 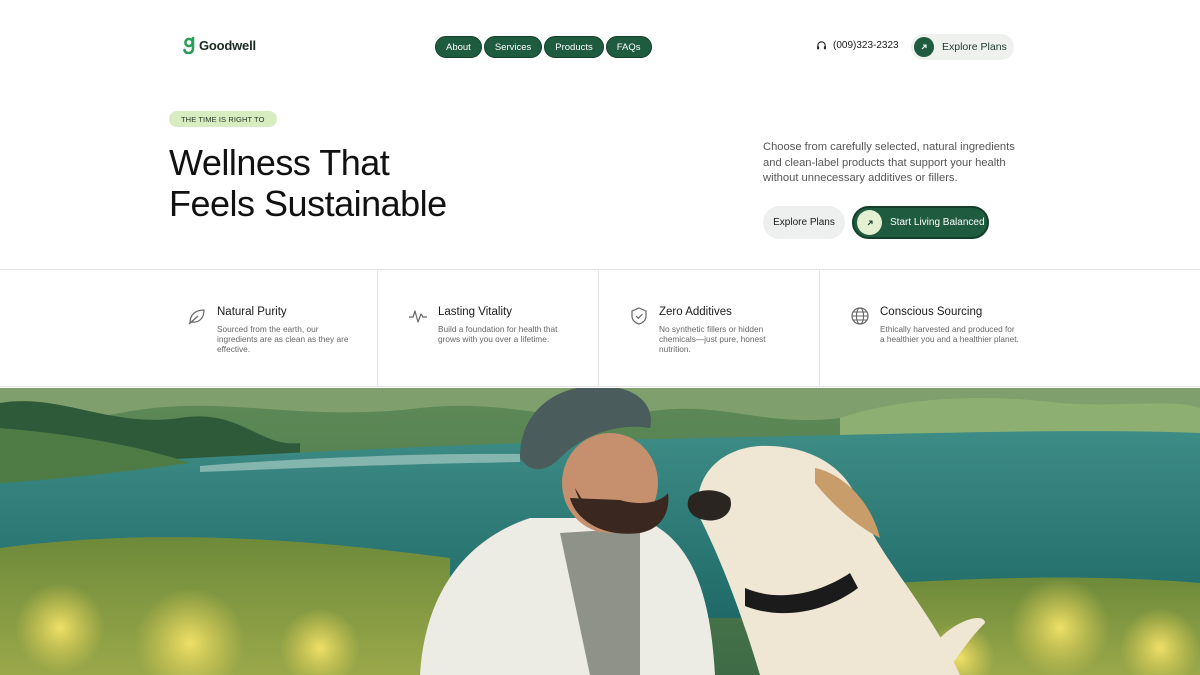 What do you see at coordinates (821, 45) in the screenshot?
I see `headphones-icon` at bounding box center [821, 45].